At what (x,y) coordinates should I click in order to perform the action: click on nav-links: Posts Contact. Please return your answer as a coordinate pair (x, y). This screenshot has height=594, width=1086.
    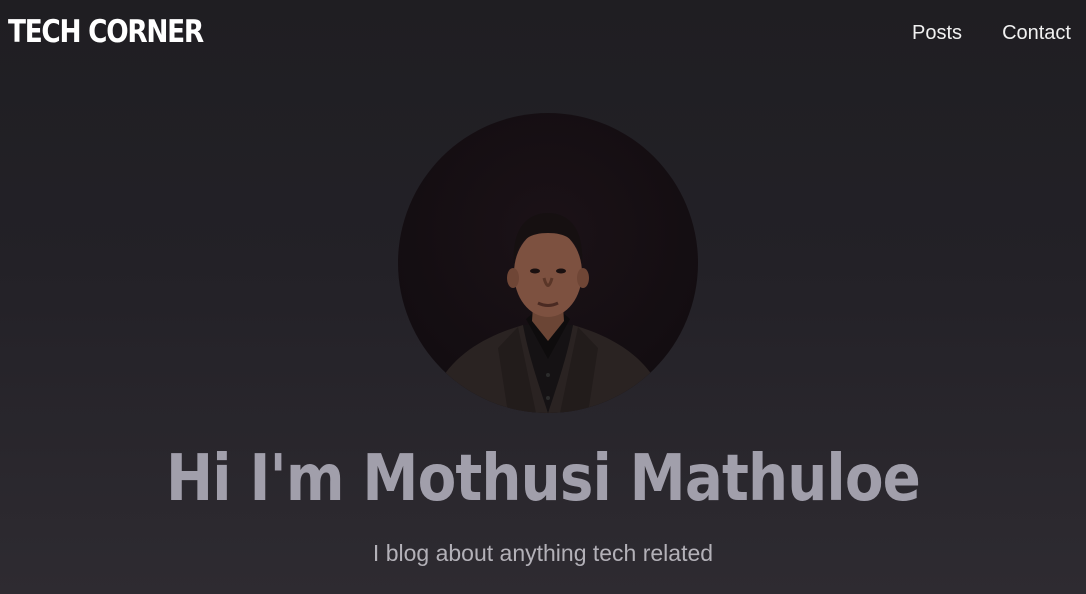
    Looking at the image, I should click on (991, 33).